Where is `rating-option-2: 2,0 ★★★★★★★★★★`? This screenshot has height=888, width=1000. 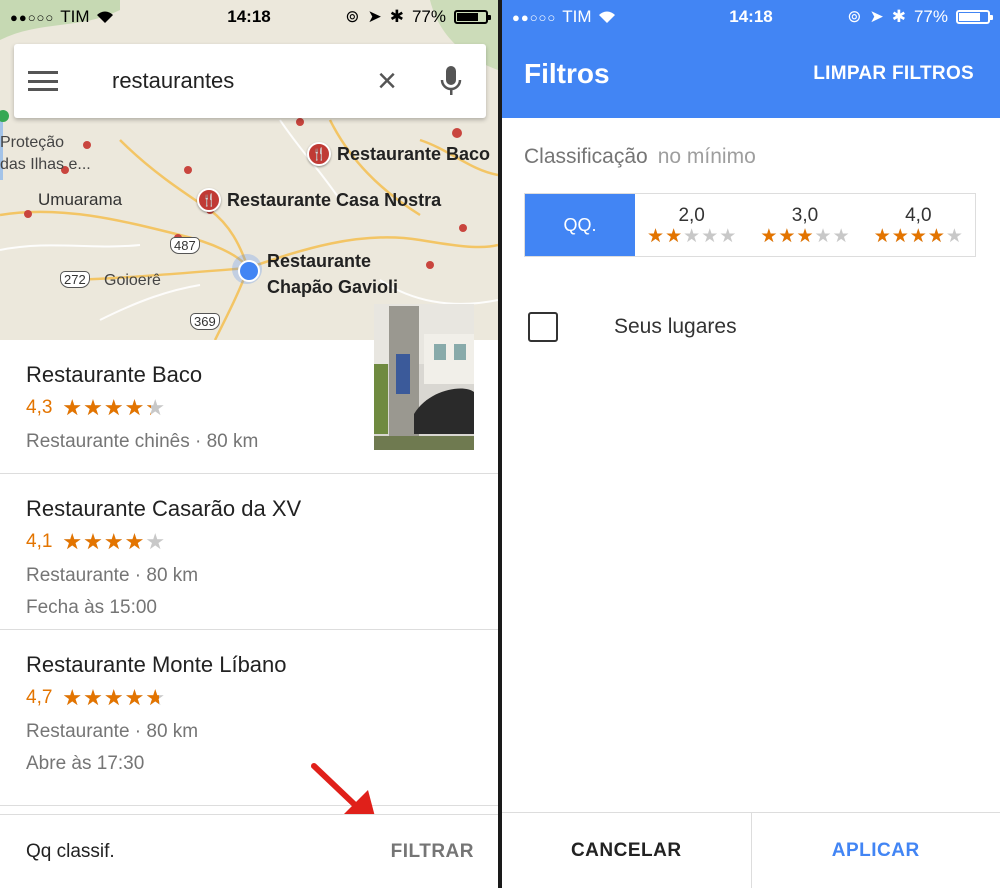 rating-option-2: 2,0 ★★★★★★★★★★ is located at coordinates (691, 225).